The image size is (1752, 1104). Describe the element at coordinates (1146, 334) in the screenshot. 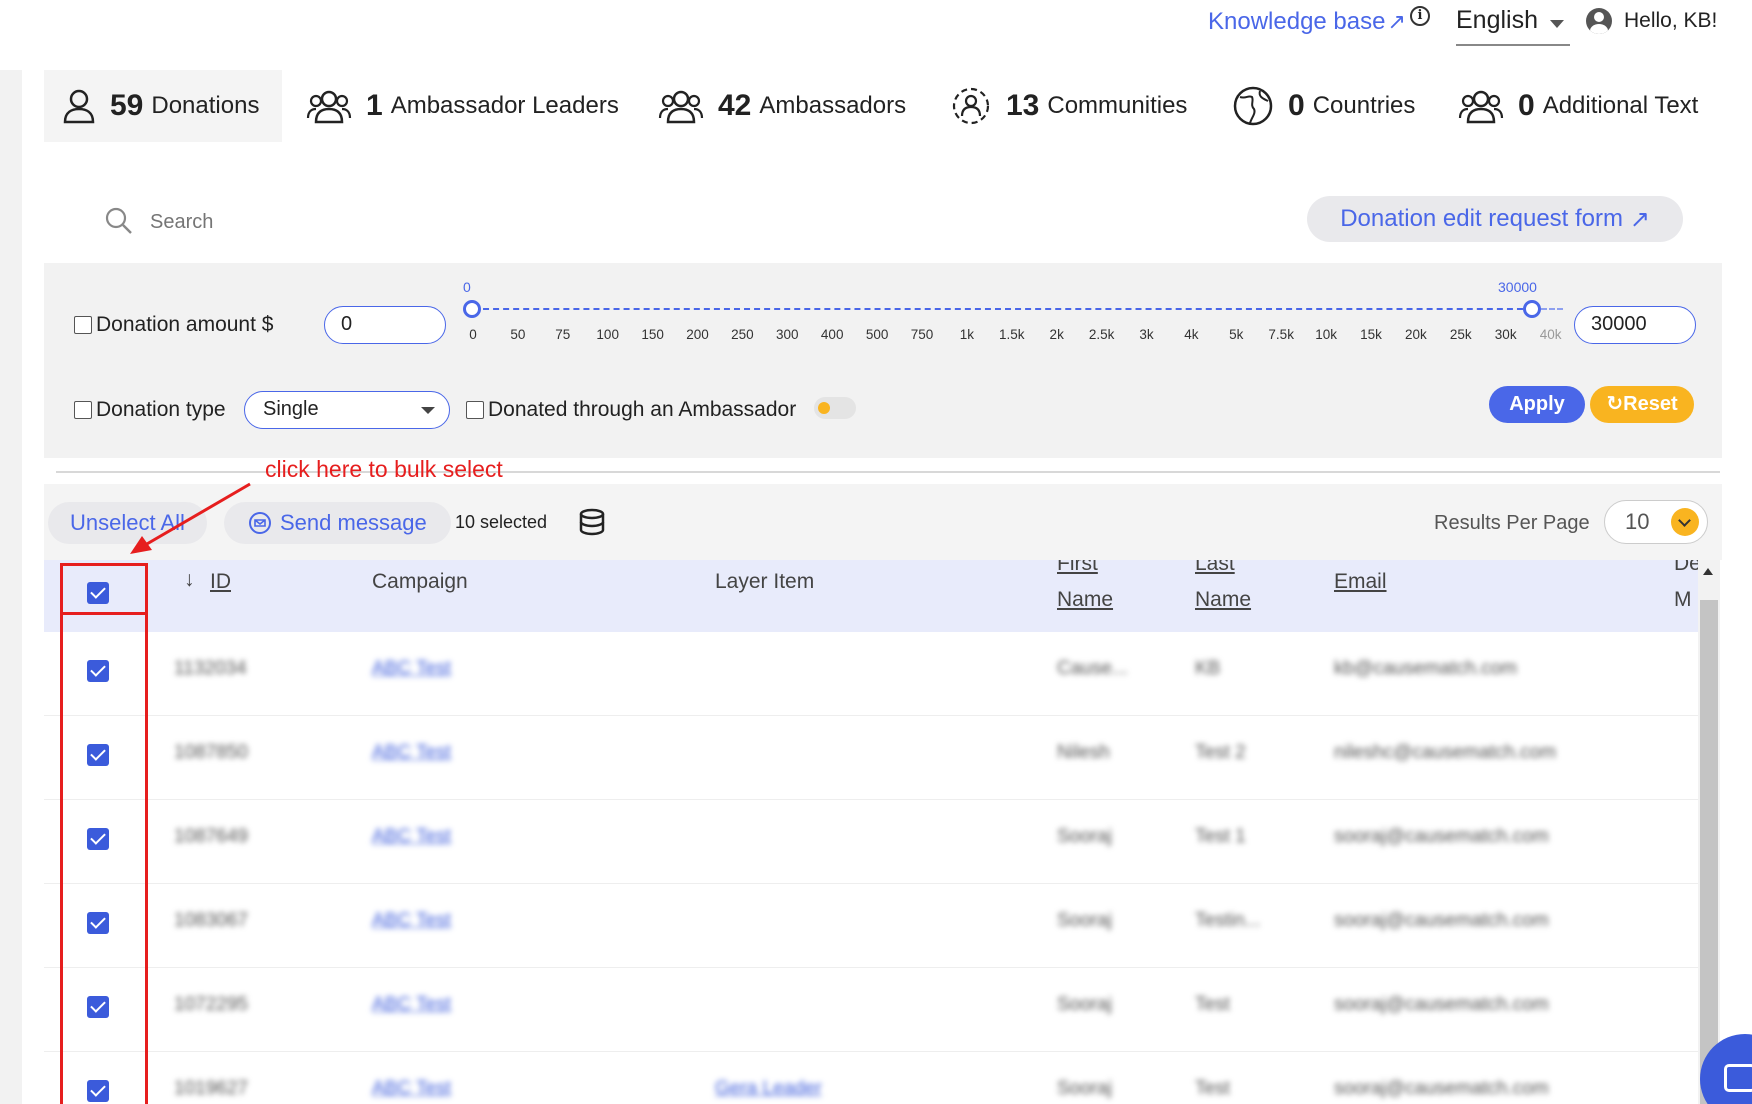

I see `slider-tick: 3k` at that location.